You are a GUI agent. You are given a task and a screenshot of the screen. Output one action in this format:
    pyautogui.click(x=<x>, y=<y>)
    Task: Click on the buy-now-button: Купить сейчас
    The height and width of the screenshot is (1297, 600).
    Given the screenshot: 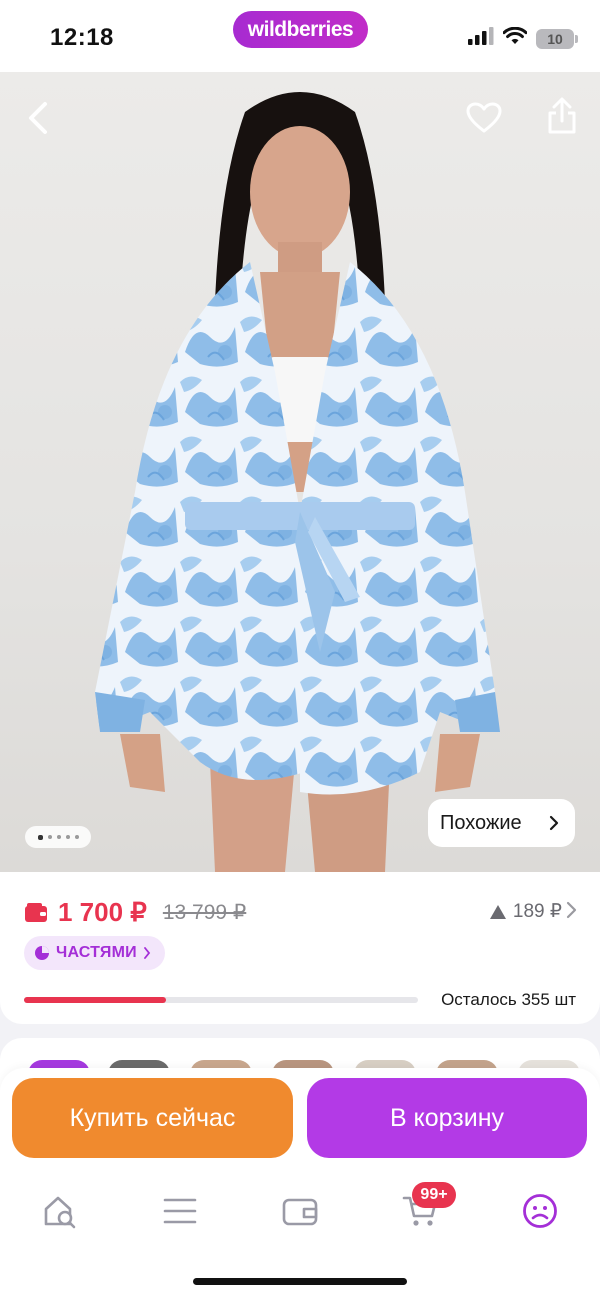 What is the action you would take?
    pyautogui.click(x=152, y=1118)
    